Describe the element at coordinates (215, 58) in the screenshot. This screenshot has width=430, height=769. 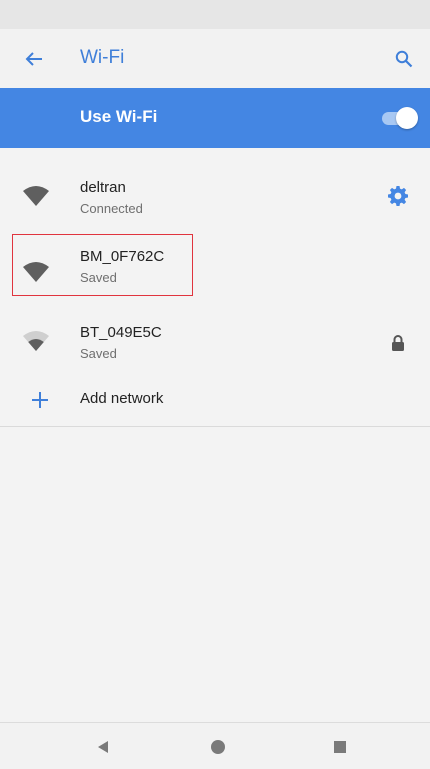
I see `app-bar: Wi-Fi` at that location.